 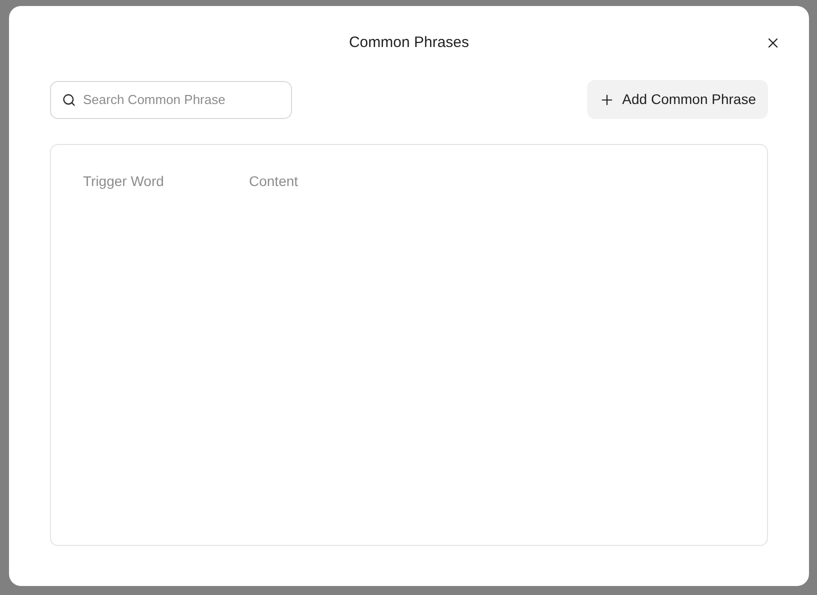 I want to click on column-header: Trigger Word, so click(x=124, y=181).